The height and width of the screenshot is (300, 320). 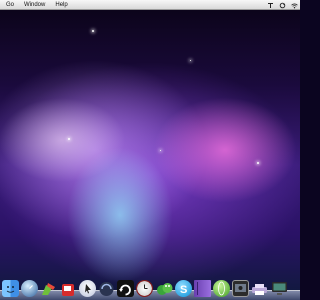 What do you see at coordinates (222, 288) in the screenshot?
I see `globe-app-icon` at bounding box center [222, 288].